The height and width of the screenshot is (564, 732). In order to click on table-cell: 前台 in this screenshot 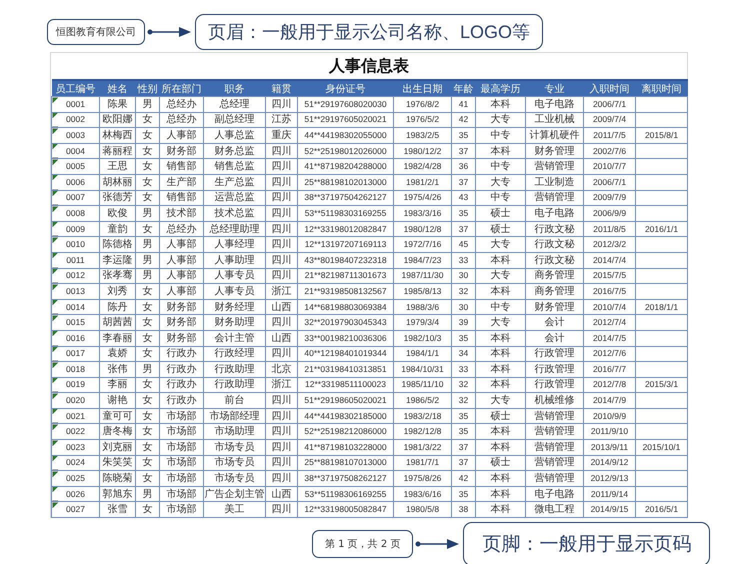, I will do `click(235, 400)`.